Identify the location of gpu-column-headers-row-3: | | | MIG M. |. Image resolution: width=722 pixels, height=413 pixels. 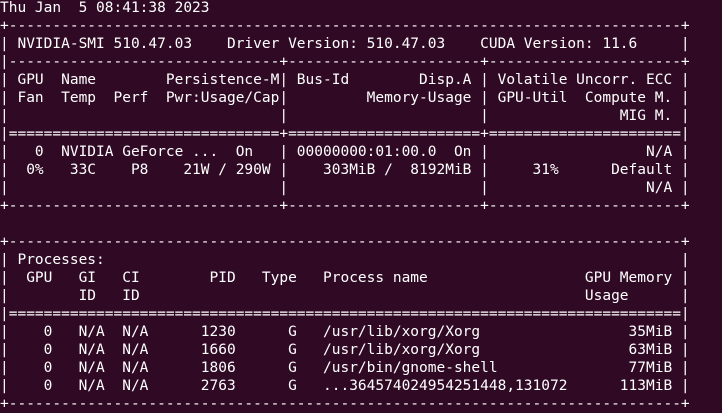
(345, 116).